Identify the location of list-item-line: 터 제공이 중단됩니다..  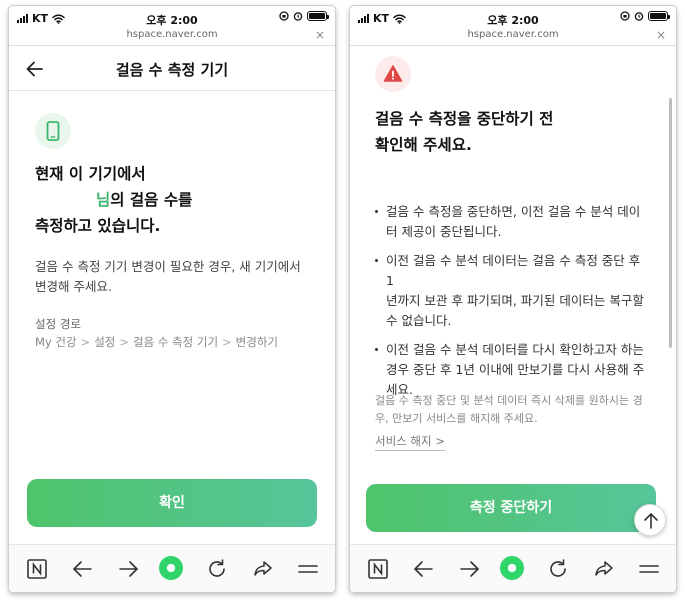
(444, 231).